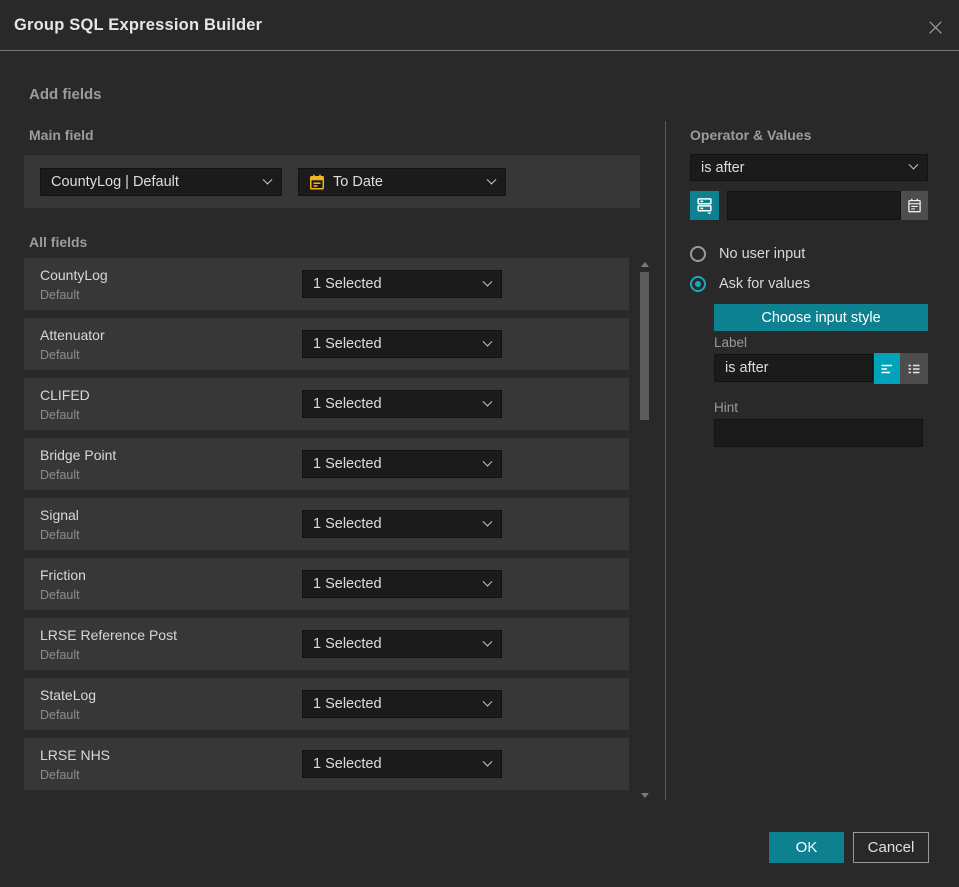 Image resolution: width=959 pixels, height=887 pixels. What do you see at coordinates (765, 284) in the screenshot?
I see `radio-label: Ask for values` at bounding box center [765, 284].